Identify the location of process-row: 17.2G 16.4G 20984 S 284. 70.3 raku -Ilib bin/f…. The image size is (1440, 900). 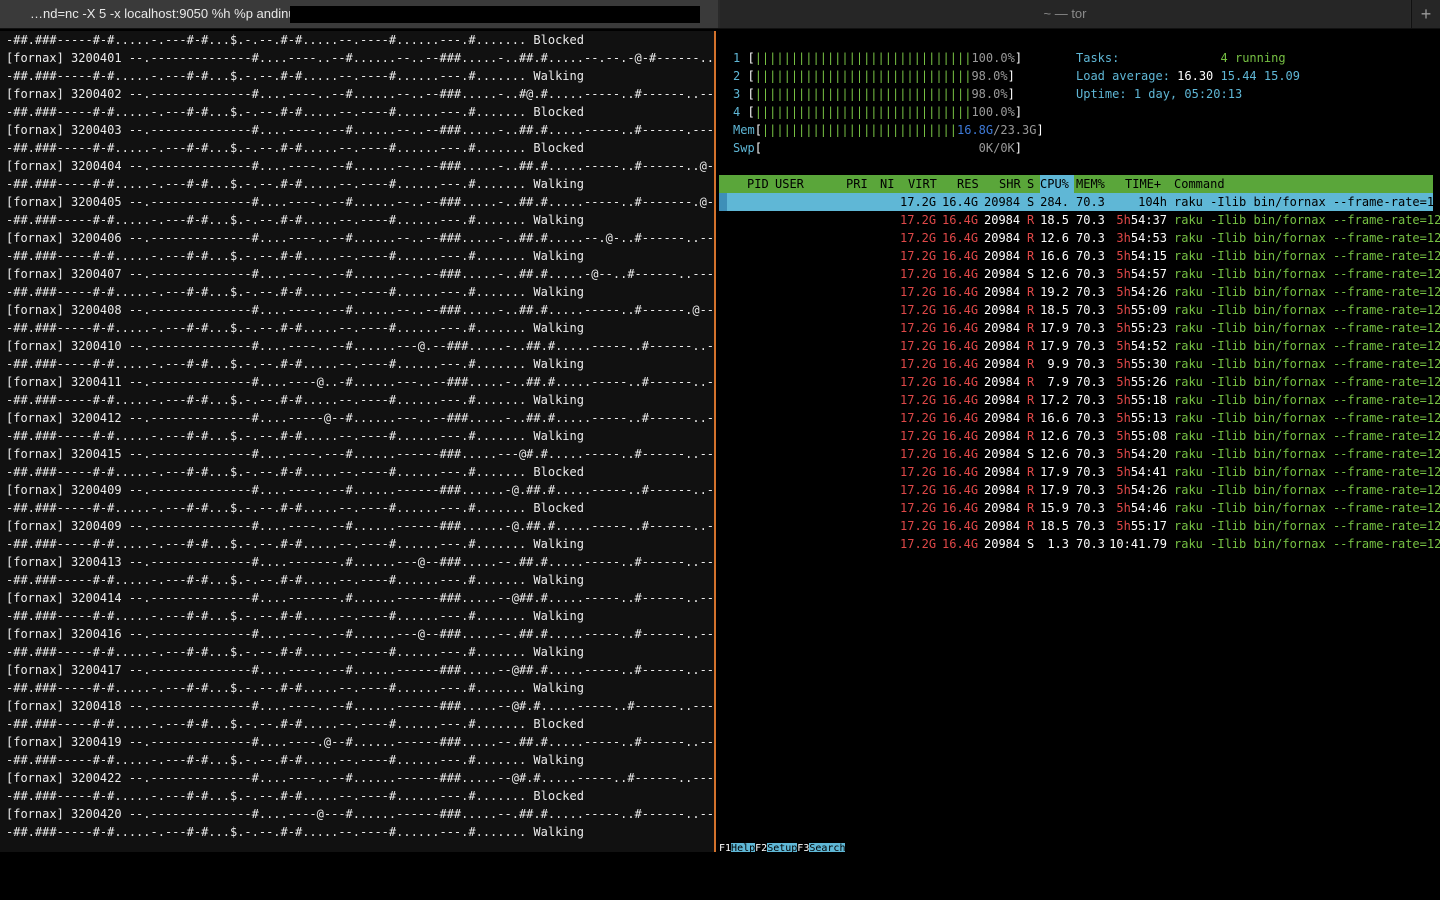
(1079, 202).